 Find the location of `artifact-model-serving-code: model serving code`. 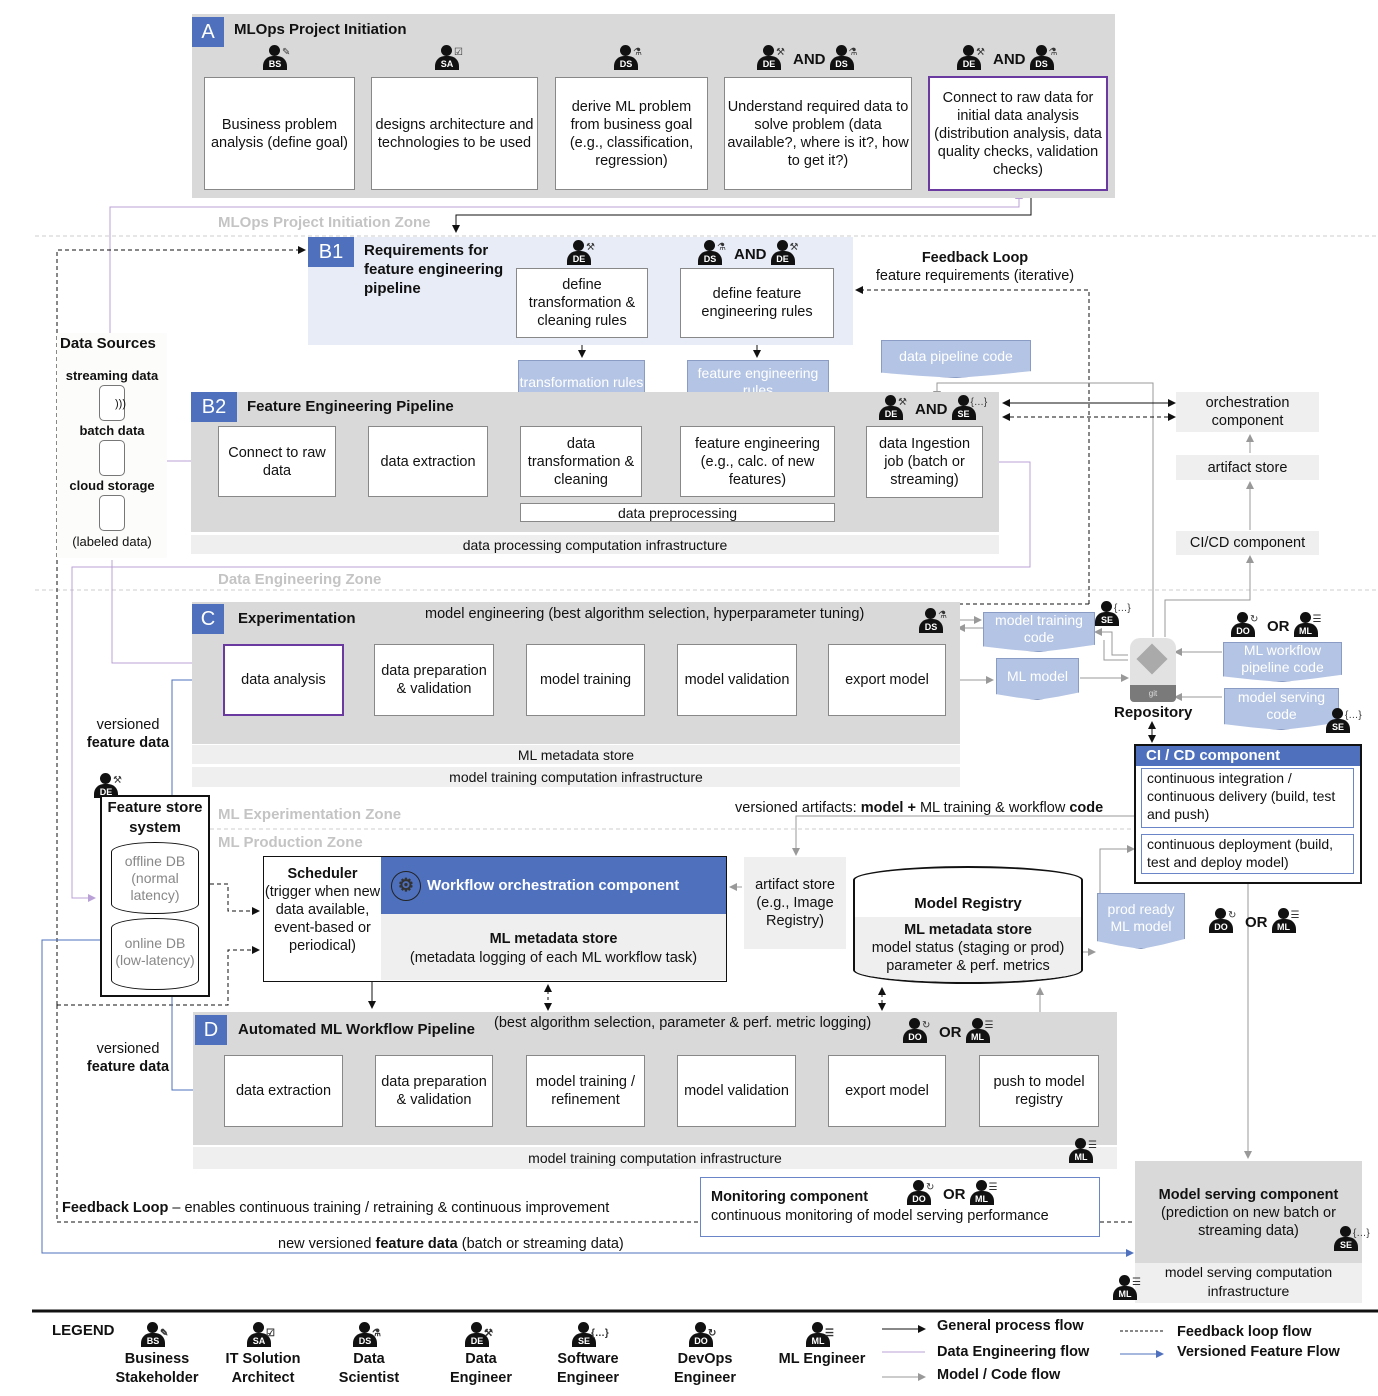

artifact-model-serving-code: model serving code is located at coordinates (1281, 709).